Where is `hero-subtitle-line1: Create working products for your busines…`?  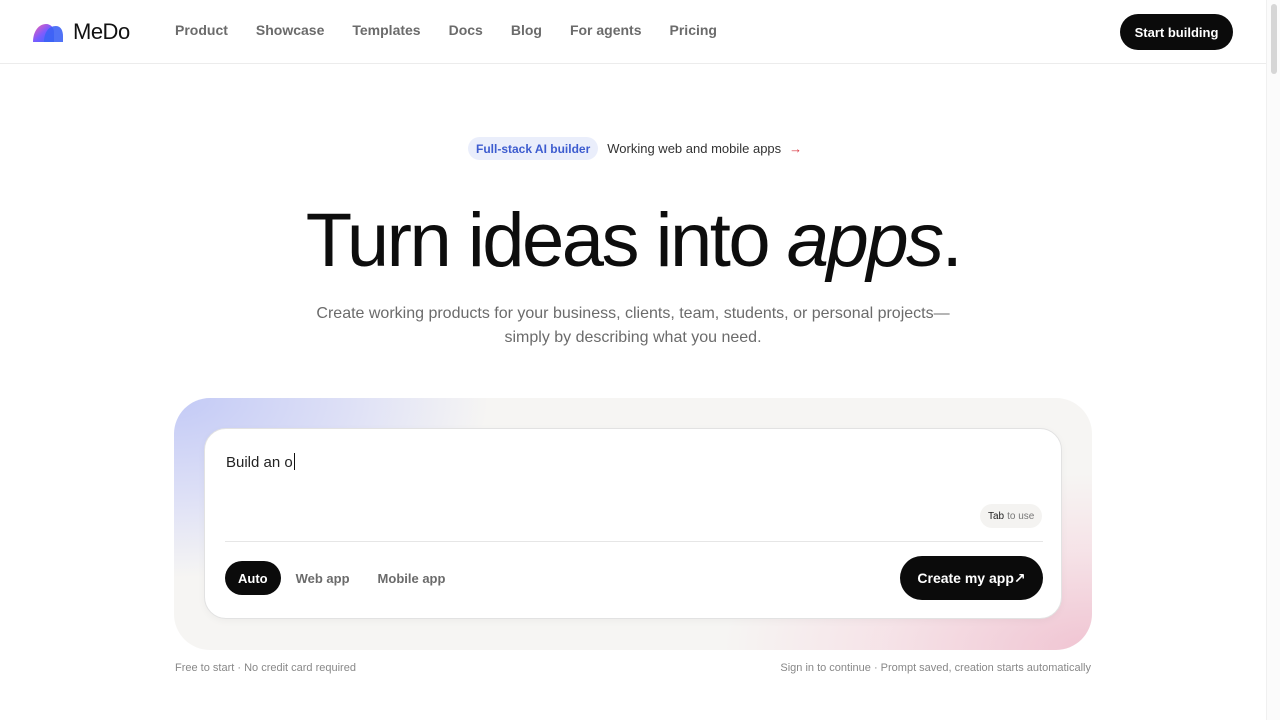 hero-subtitle-line1: Create working products for your busines… is located at coordinates (633, 313).